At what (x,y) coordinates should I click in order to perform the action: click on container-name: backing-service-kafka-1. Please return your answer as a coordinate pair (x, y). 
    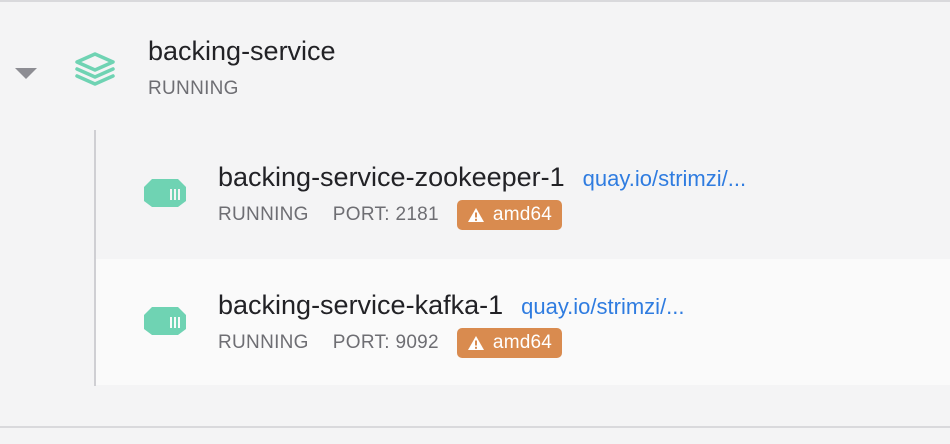
    Looking at the image, I should click on (361, 305).